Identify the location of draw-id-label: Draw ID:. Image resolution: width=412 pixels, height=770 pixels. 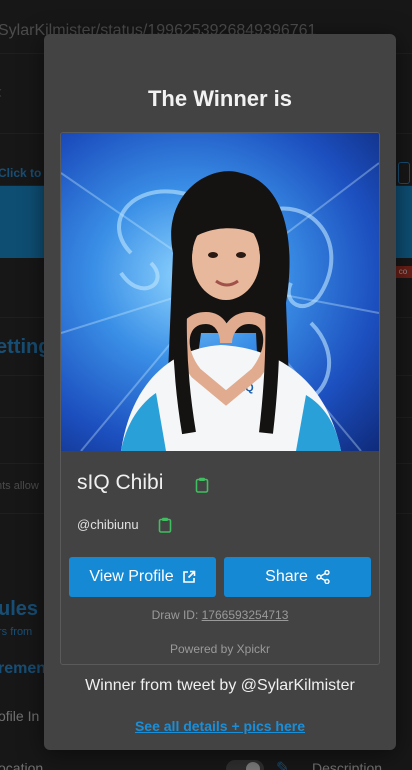
(175, 615).